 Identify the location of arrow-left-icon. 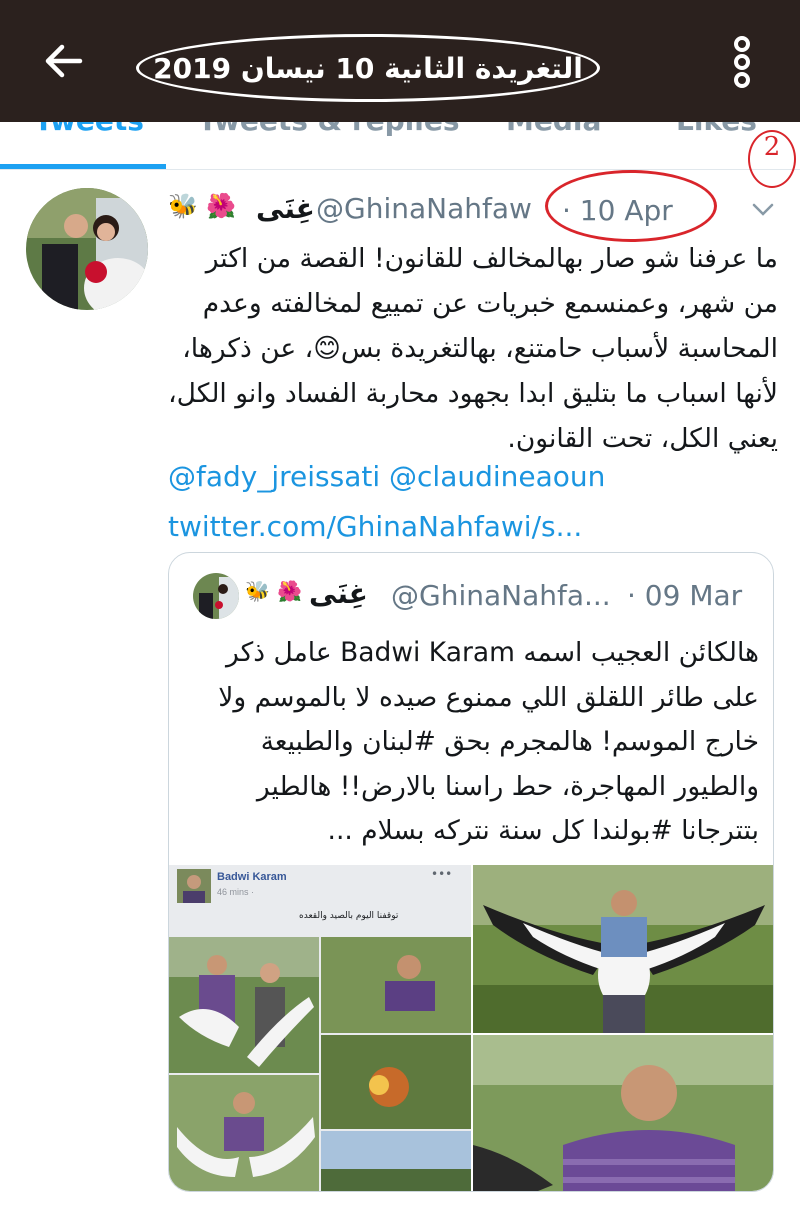
(64, 61).